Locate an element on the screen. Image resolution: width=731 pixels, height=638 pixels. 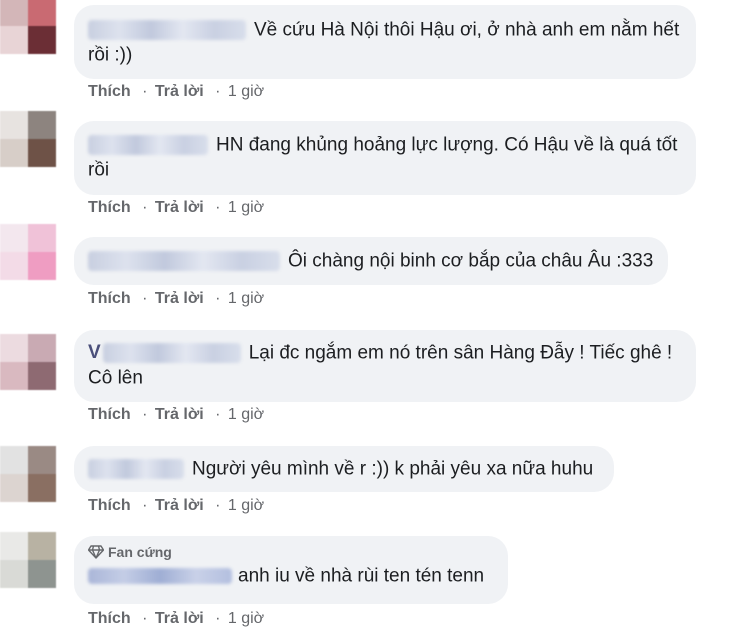
comment-bubble: Fan cứng anh iu về nhà rùi ten tén tenn is located at coordinates (291, 570).